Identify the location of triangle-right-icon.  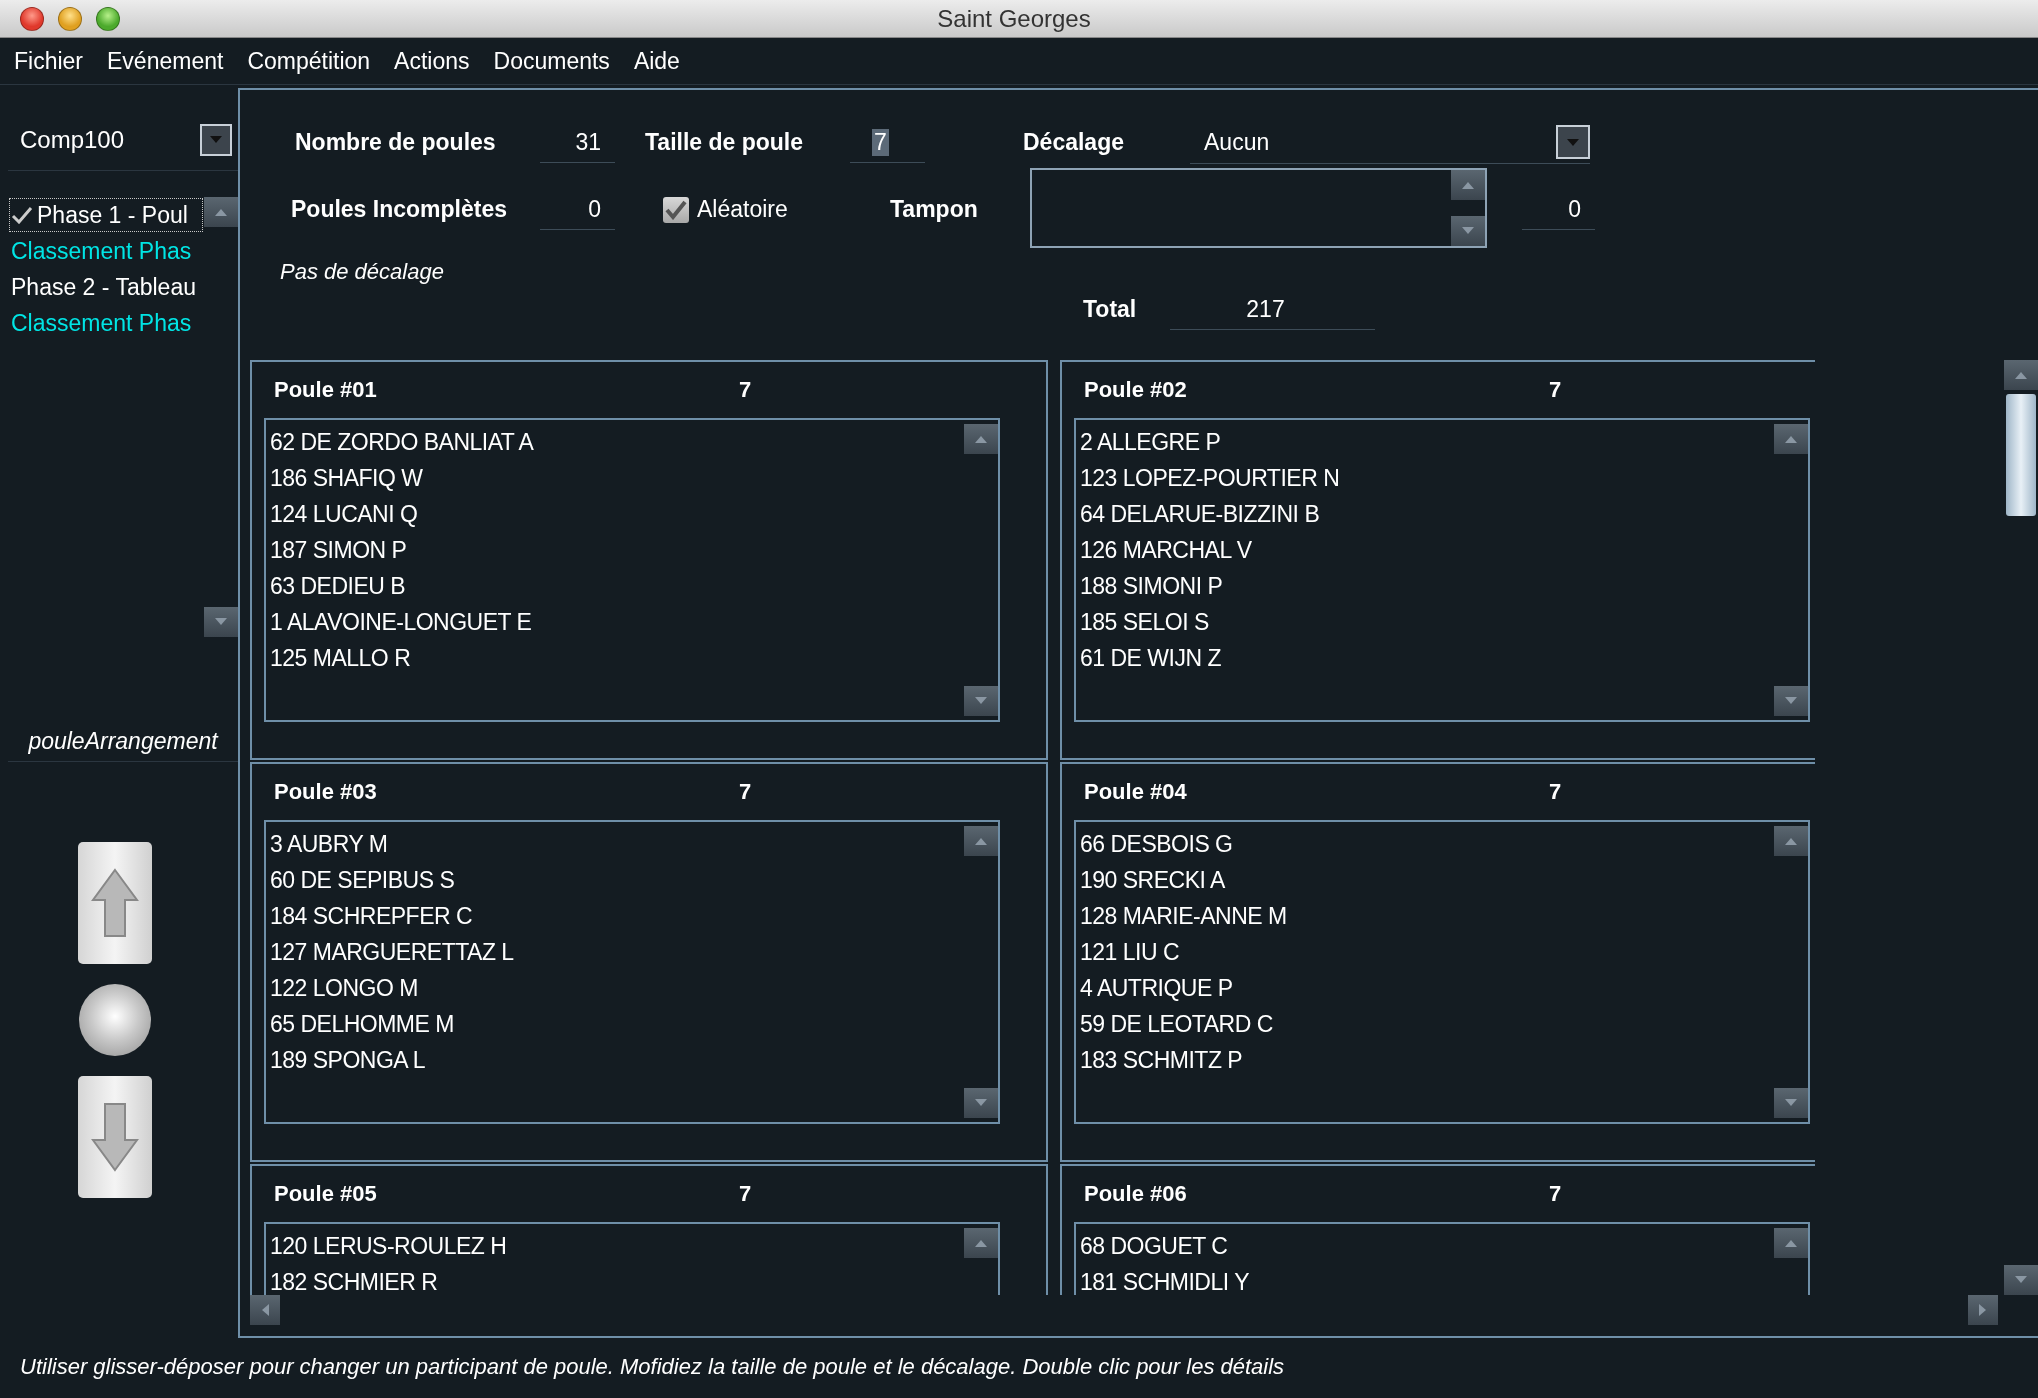
(1983, 1309).